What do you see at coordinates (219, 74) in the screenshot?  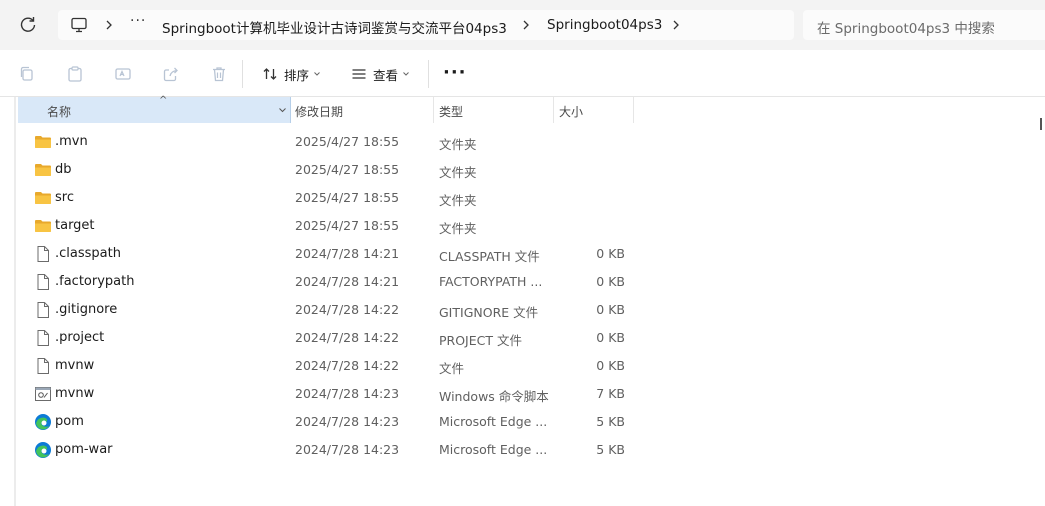 I see `delete-icon` at bounding box center [219, 74].